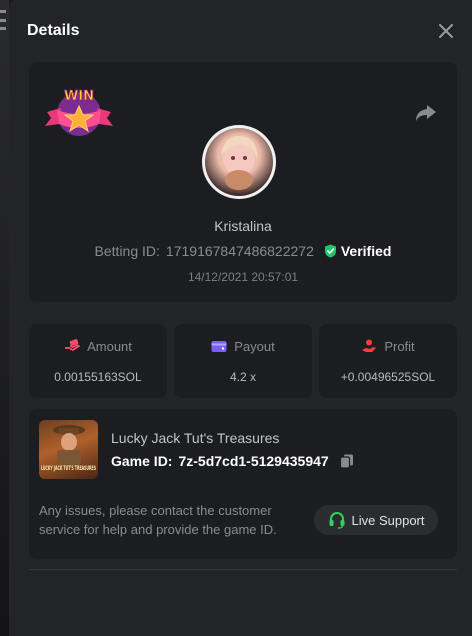 The height and width of the screenshot is (636, 472). I want to click on game-id-label: Game ID:, so click(142, 461).